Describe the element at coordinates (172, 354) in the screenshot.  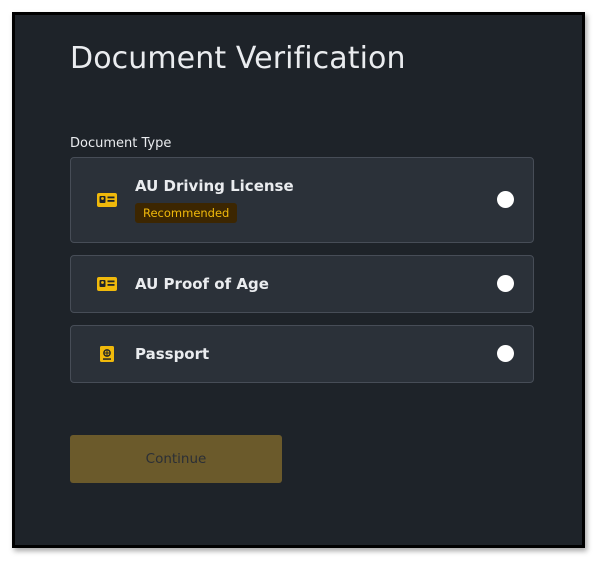
I see `option-label: Passport` at that location.